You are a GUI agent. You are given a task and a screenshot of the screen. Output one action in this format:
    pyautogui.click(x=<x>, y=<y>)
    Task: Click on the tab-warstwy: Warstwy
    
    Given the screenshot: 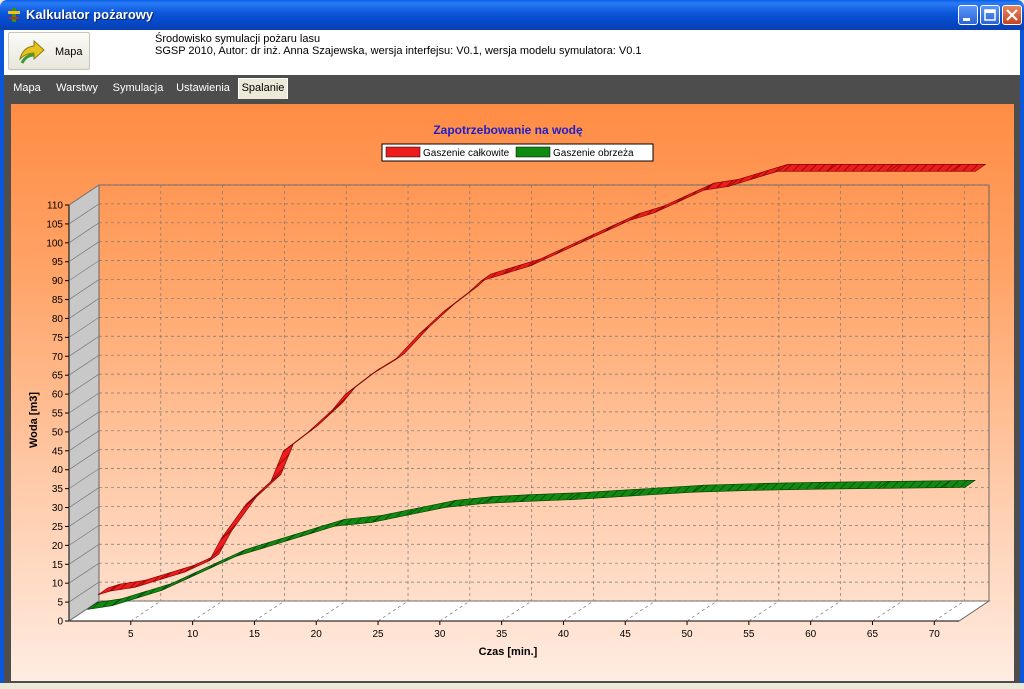 What is the action you would take?
    pyautogui.click(x=77, y=89)
    